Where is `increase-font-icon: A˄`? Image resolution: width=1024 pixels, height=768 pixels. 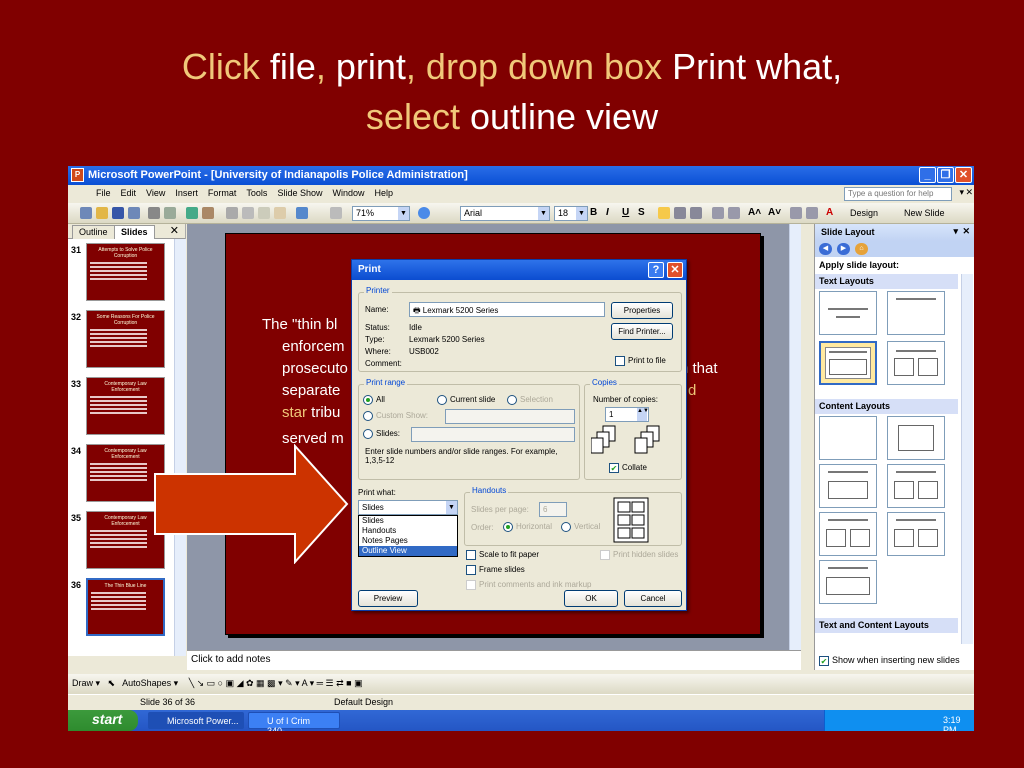
increase-font-icon: A˄ is located at coordinates (754, 212).